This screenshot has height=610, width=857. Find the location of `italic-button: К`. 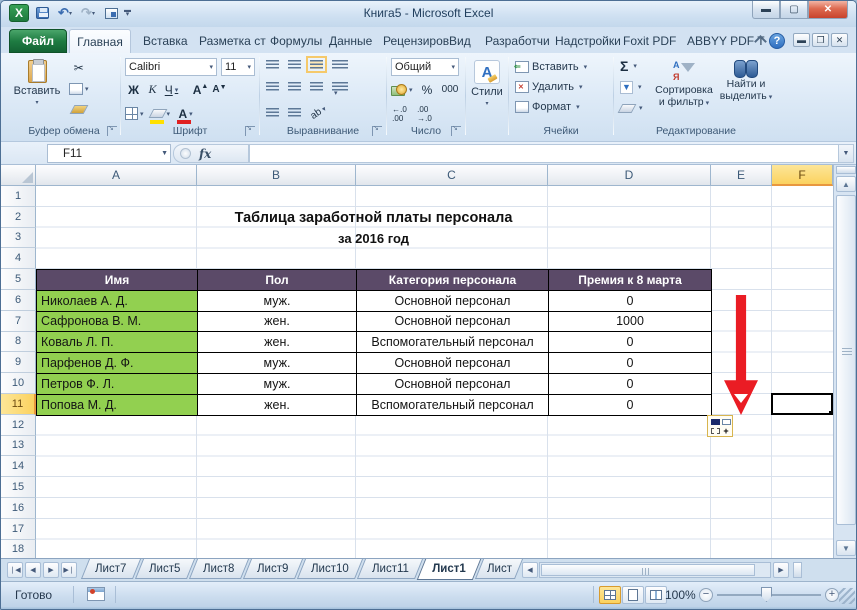

italic-button: К is located at coordinates (152, 89).